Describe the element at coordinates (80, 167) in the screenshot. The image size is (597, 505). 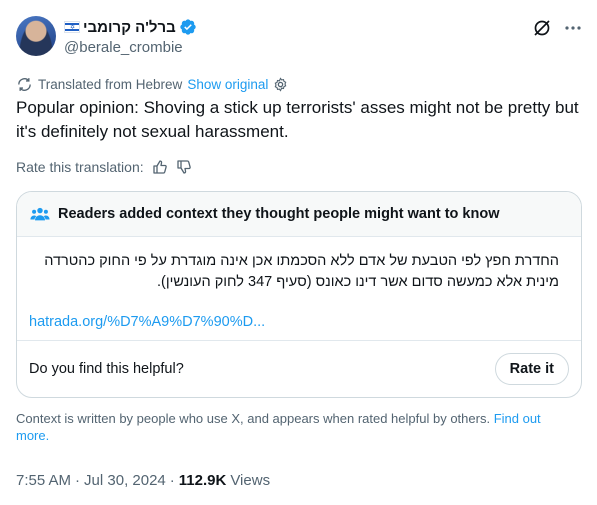
I see `rate-translation-label: Rate this translation:` at that location.